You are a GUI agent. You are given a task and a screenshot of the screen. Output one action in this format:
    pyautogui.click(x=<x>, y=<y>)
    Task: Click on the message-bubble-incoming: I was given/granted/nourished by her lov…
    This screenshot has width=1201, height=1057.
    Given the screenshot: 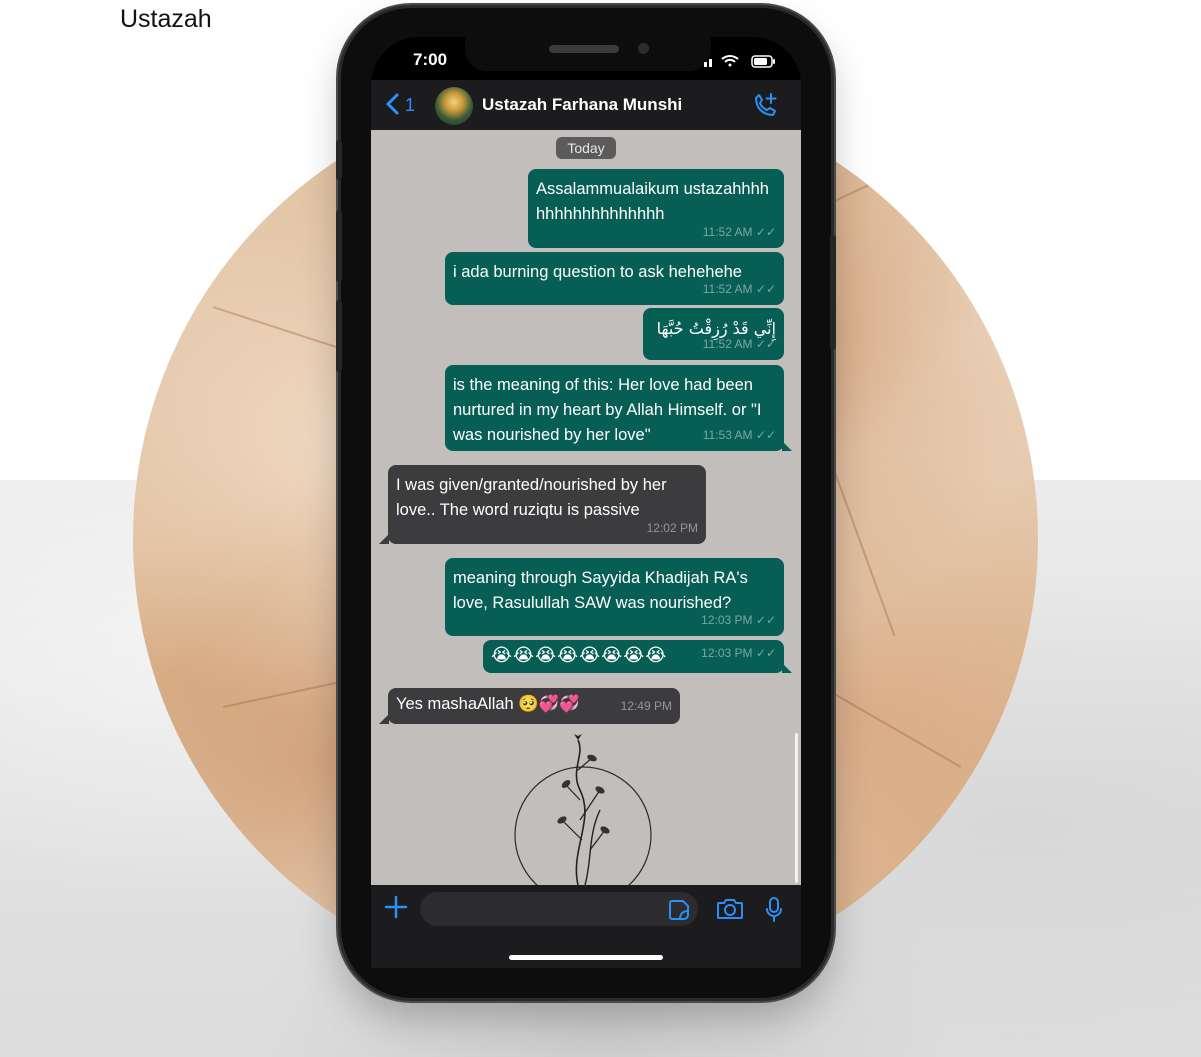 What is the action you would take?
    pyautogui.click(x=547, y=504)
    